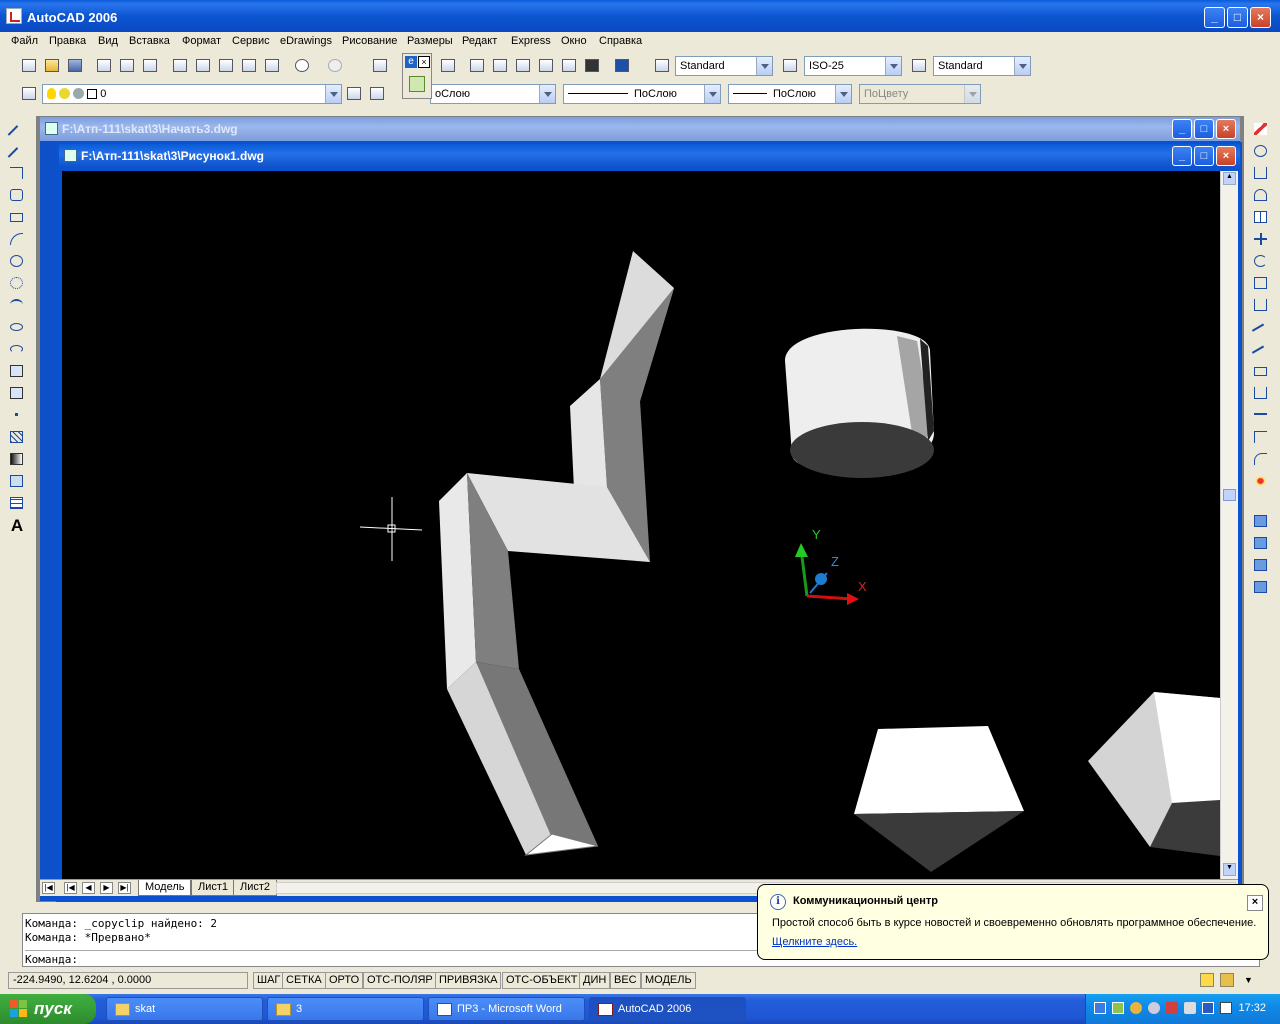 The height and width of the screenshot is (1024, 1280). Describe the element at coordinates (17, 195) in the screenshot. I see `polygon-icon` at that location.